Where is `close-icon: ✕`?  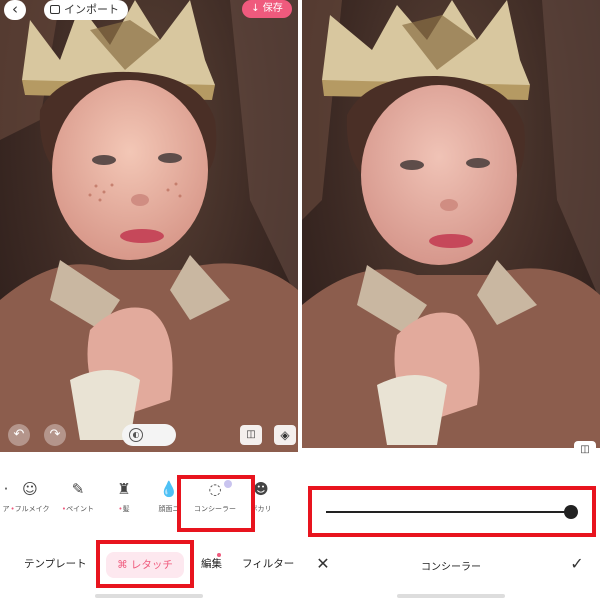 close-icon: ✕ is located at coordinates (323, 564).